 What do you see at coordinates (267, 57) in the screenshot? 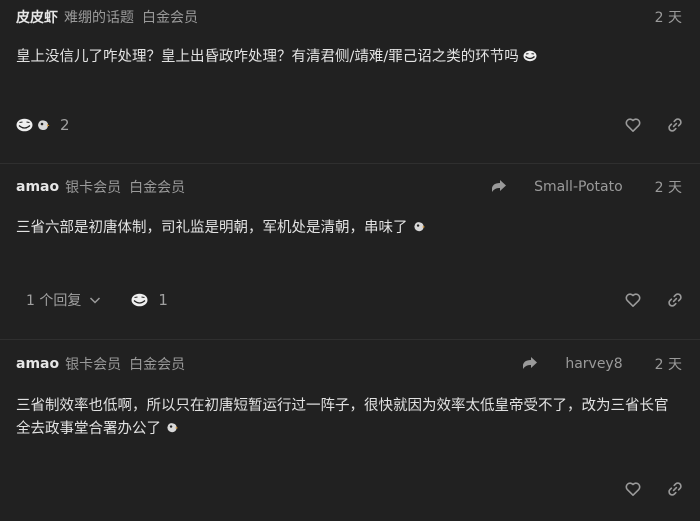
I see `post-text: 皇上没信儿了咋处理？皇上出昏政咋处理？有清君侧/靖难/罪己诏之类的环节吗` at bounding box center [267, 57].